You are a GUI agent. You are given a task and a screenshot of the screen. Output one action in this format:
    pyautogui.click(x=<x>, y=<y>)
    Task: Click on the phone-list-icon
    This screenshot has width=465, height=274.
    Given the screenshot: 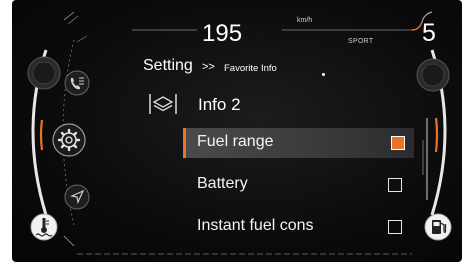 What is the action you would take?
    pyautogui.click(x=77, y=83)
    